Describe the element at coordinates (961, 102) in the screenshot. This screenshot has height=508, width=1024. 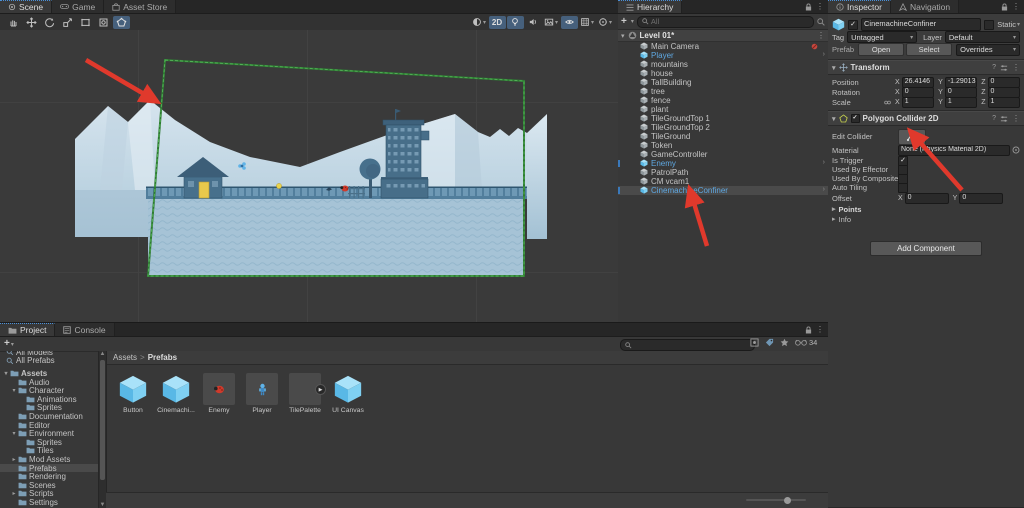
I see `scale-y-field: 1` at that location.